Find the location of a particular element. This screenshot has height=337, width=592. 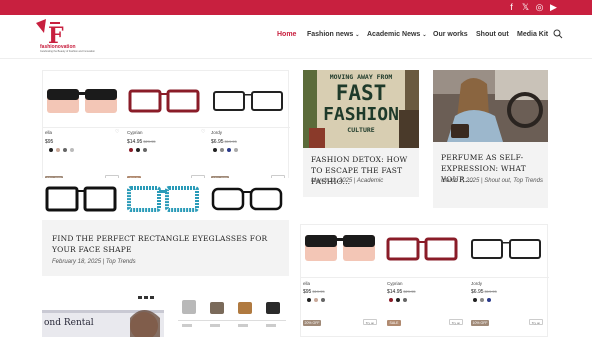

nav-home: Home is located at coordinates (286, 34).